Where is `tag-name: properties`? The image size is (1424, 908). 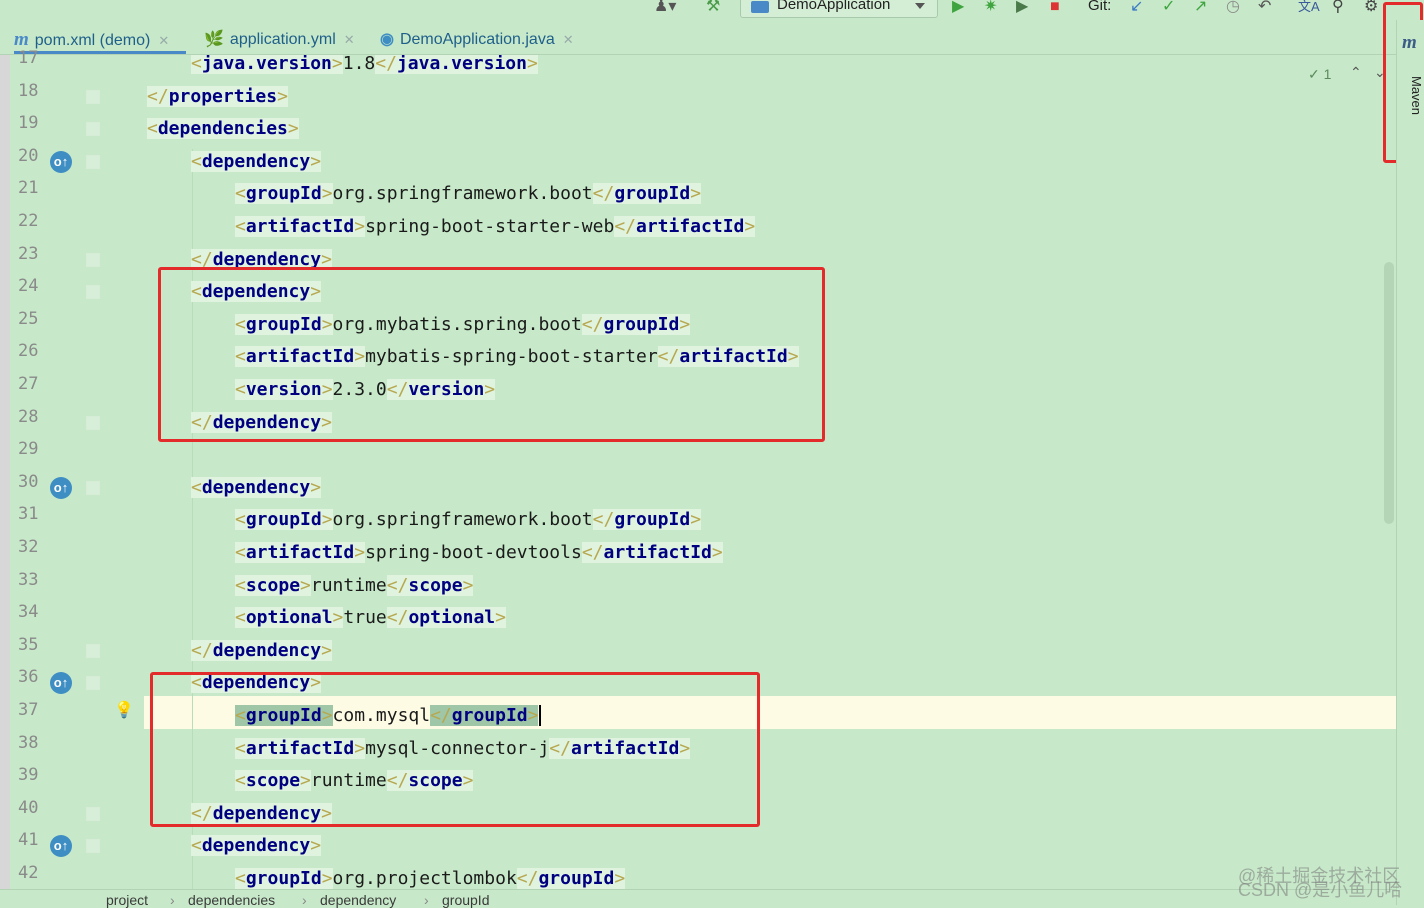
tag-name: properties is located at coordinates (223, 96).